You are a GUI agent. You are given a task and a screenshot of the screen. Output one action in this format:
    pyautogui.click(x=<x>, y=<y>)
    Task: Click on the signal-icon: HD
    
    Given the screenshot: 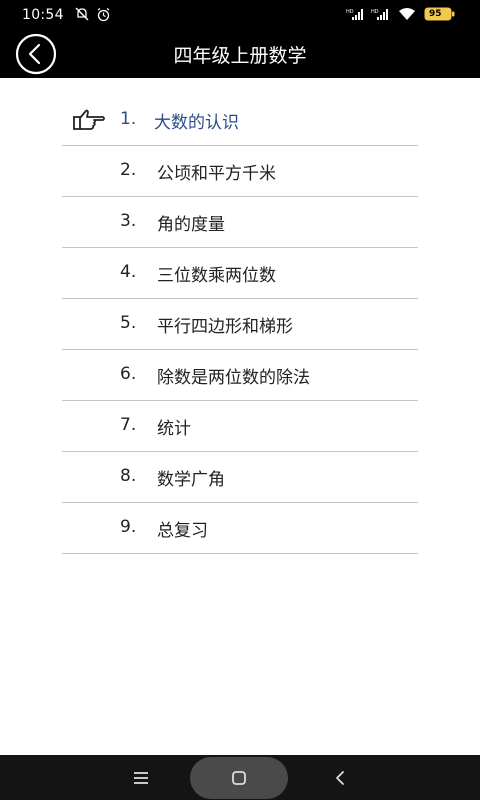 What is the action you would take?
    pyautogui.click(x=354, y=14)
    